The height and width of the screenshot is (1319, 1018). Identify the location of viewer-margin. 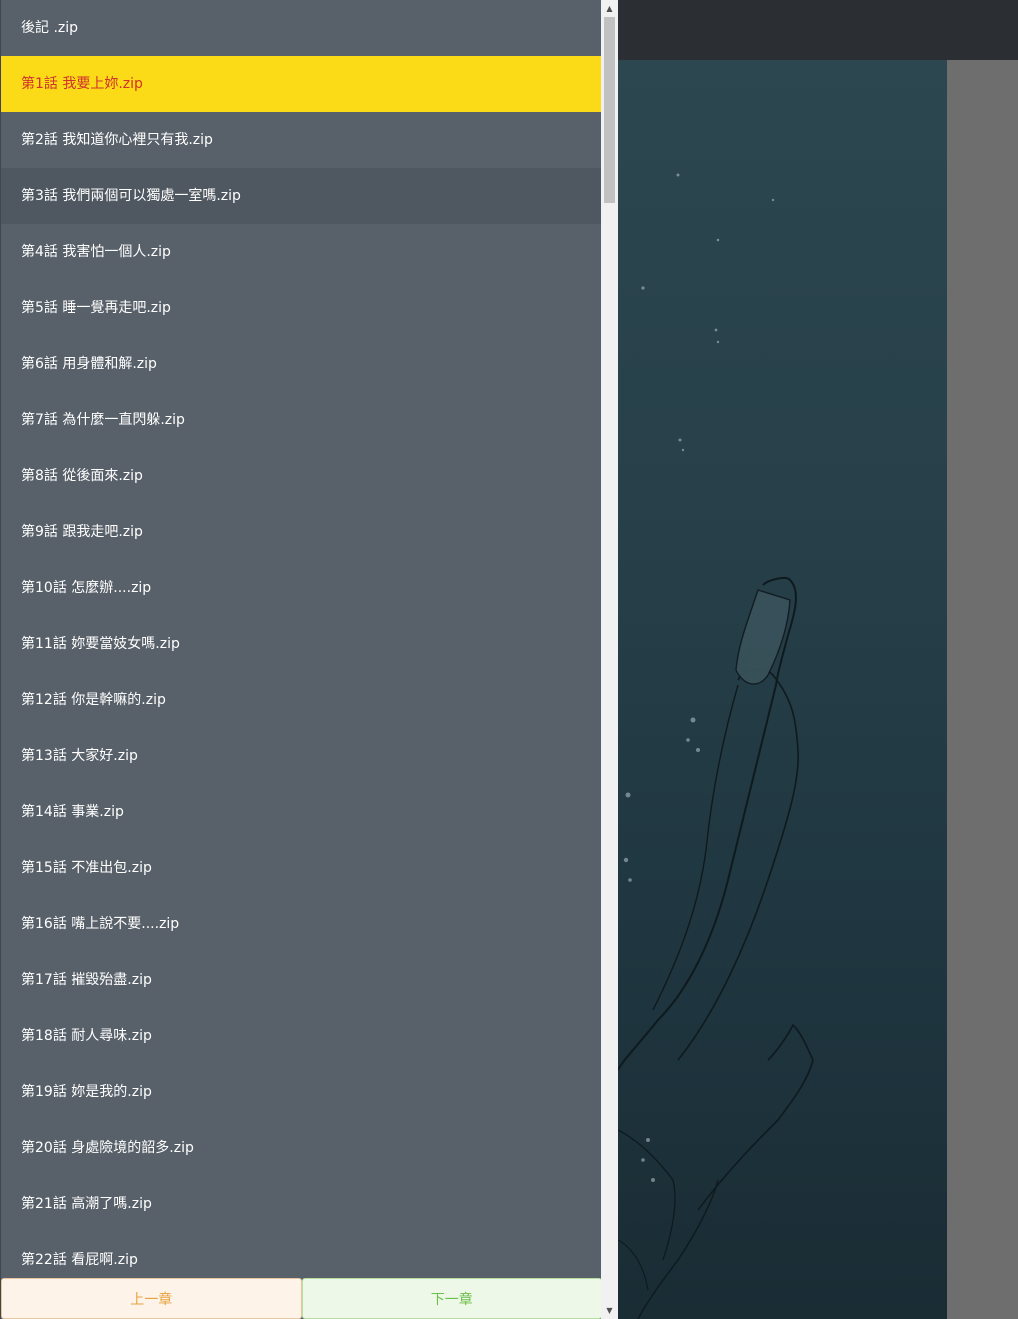
(982, 689).